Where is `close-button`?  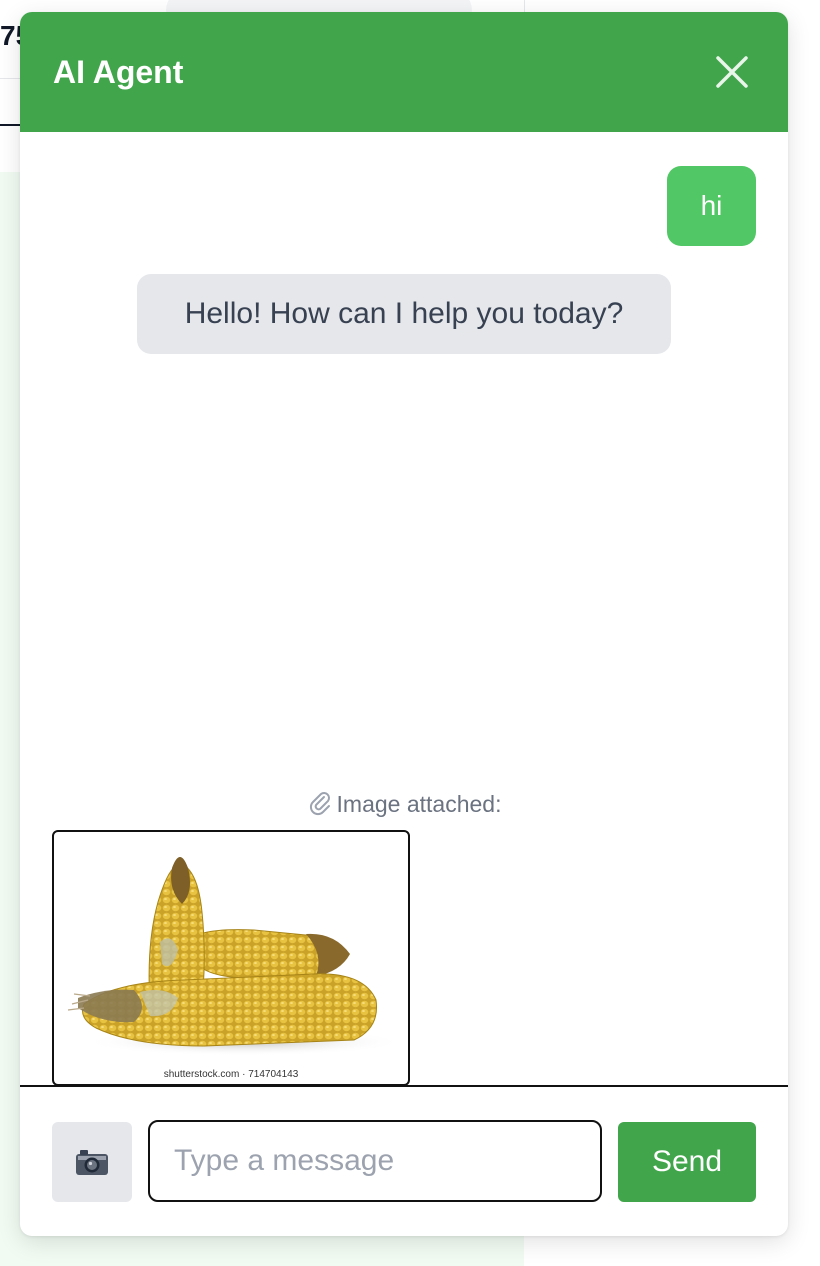 close-button is located at coordinates (732, 72).